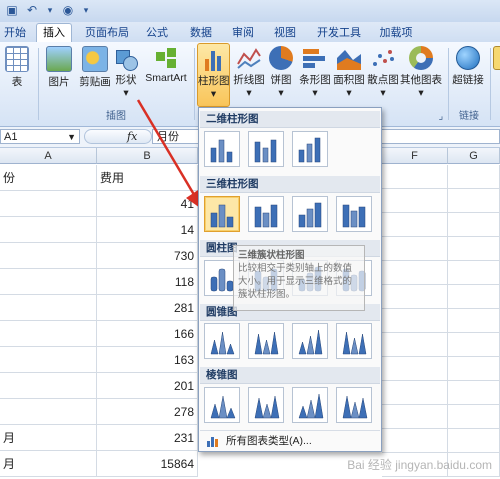  I want to click on section-3d-column: 三维柱形图, so click(290, 184).